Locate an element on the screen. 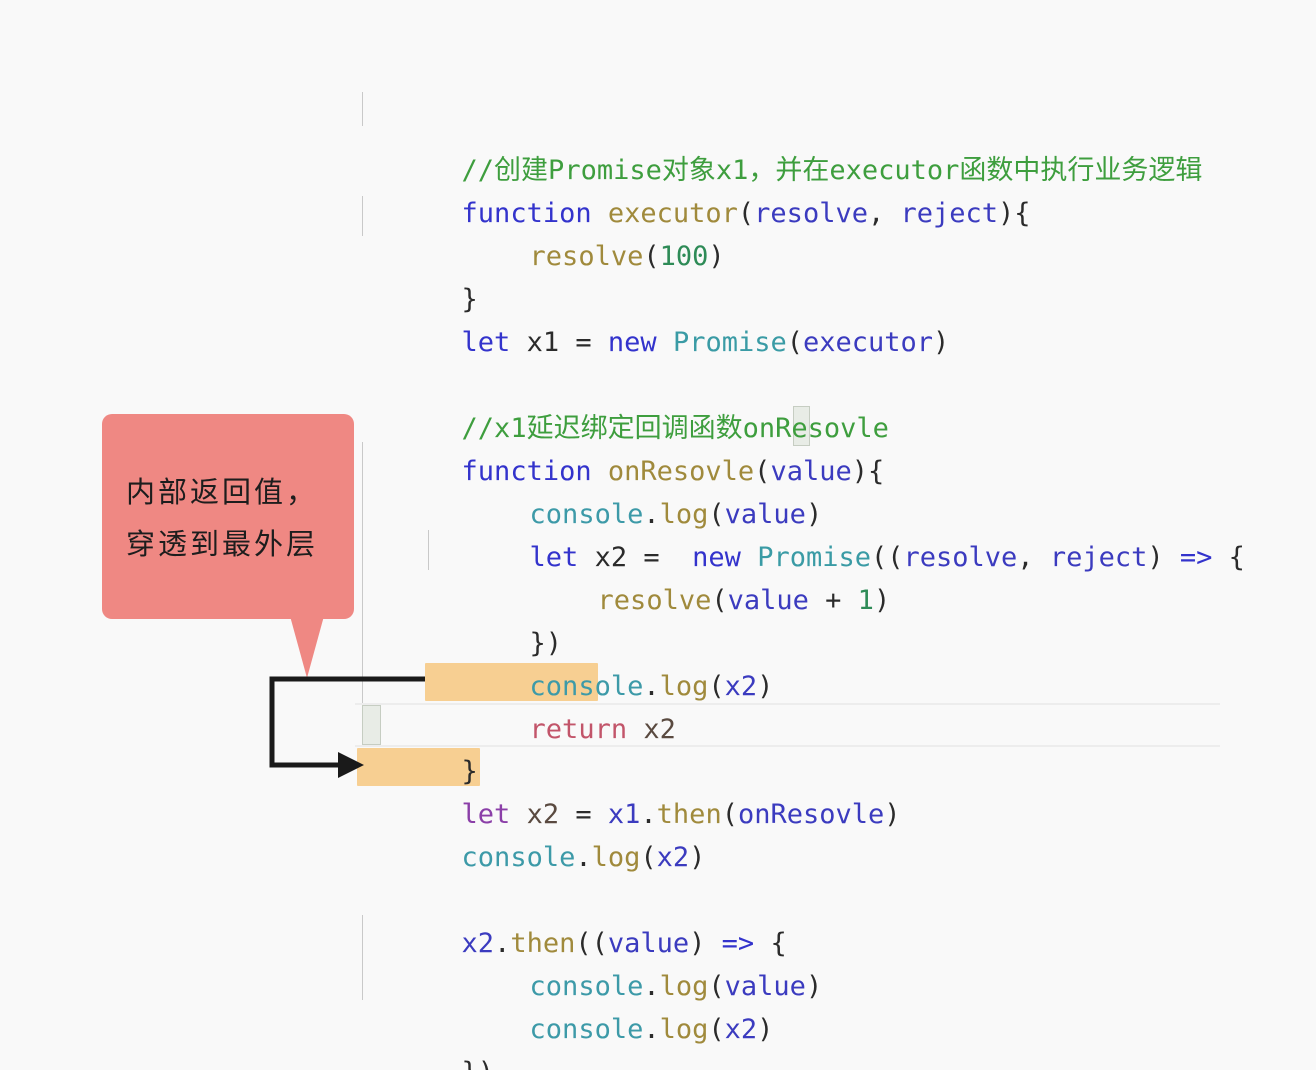 The image size is (1316, 1070). annotation-connector is located at coordinates (347, 727).